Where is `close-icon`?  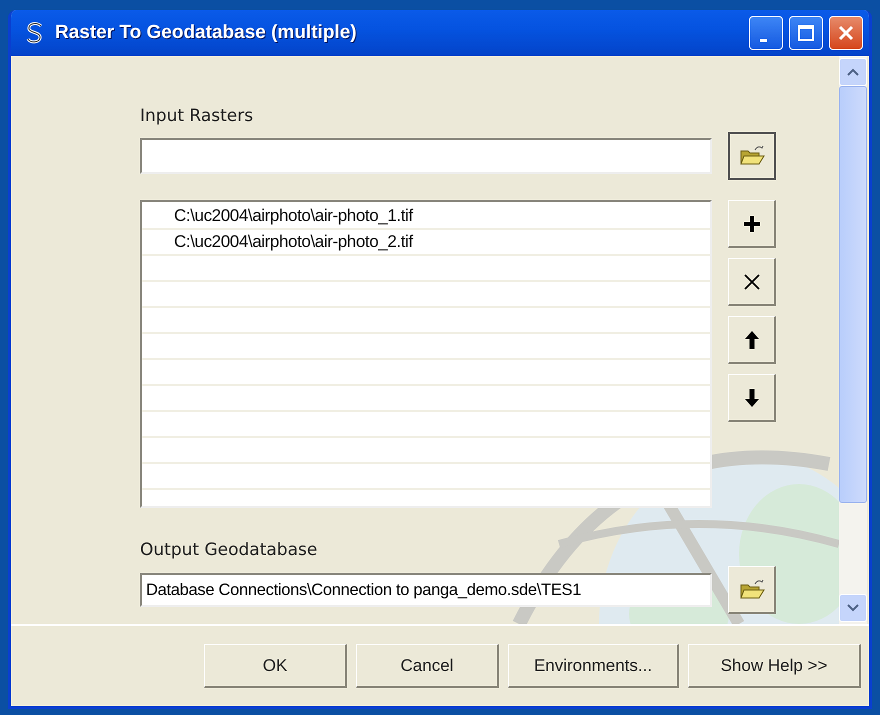 close-icon is located at coordinates (846, 33).